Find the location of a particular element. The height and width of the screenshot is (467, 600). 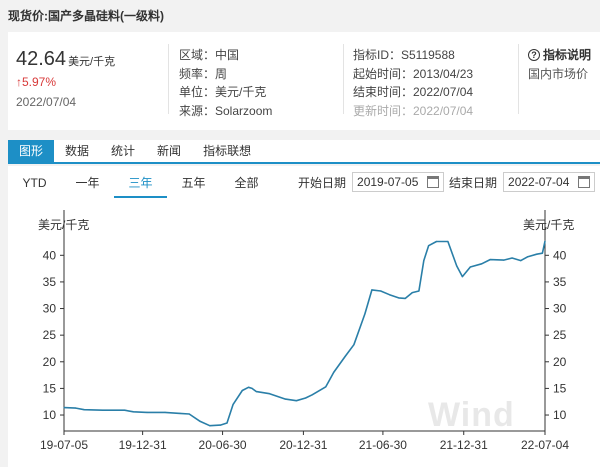

start-time: 起始时间：2013/04/23 is located at coordinates (413, 73).